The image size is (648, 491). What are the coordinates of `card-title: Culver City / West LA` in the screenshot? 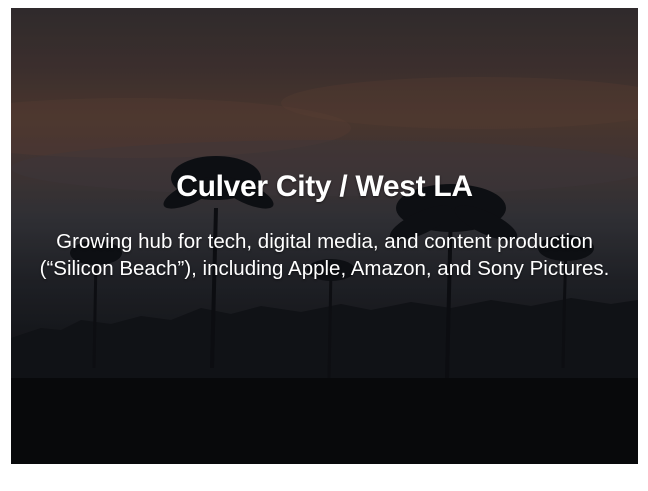 It's located at (324, 186).